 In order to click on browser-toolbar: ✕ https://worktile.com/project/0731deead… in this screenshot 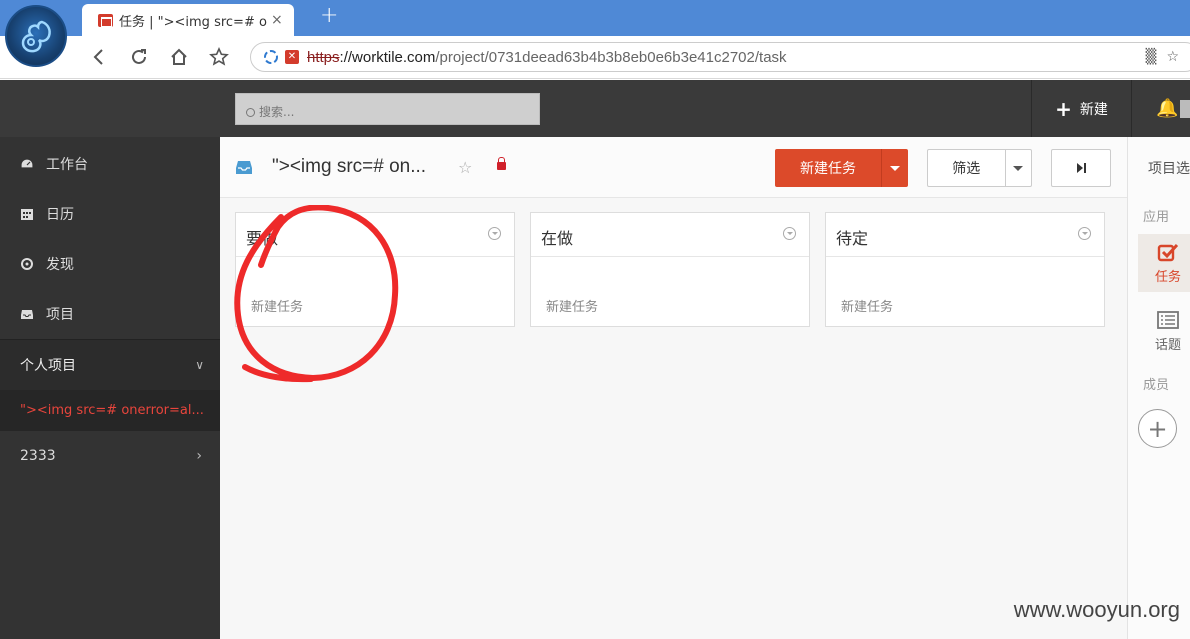, I will do `click(595, 57)`.